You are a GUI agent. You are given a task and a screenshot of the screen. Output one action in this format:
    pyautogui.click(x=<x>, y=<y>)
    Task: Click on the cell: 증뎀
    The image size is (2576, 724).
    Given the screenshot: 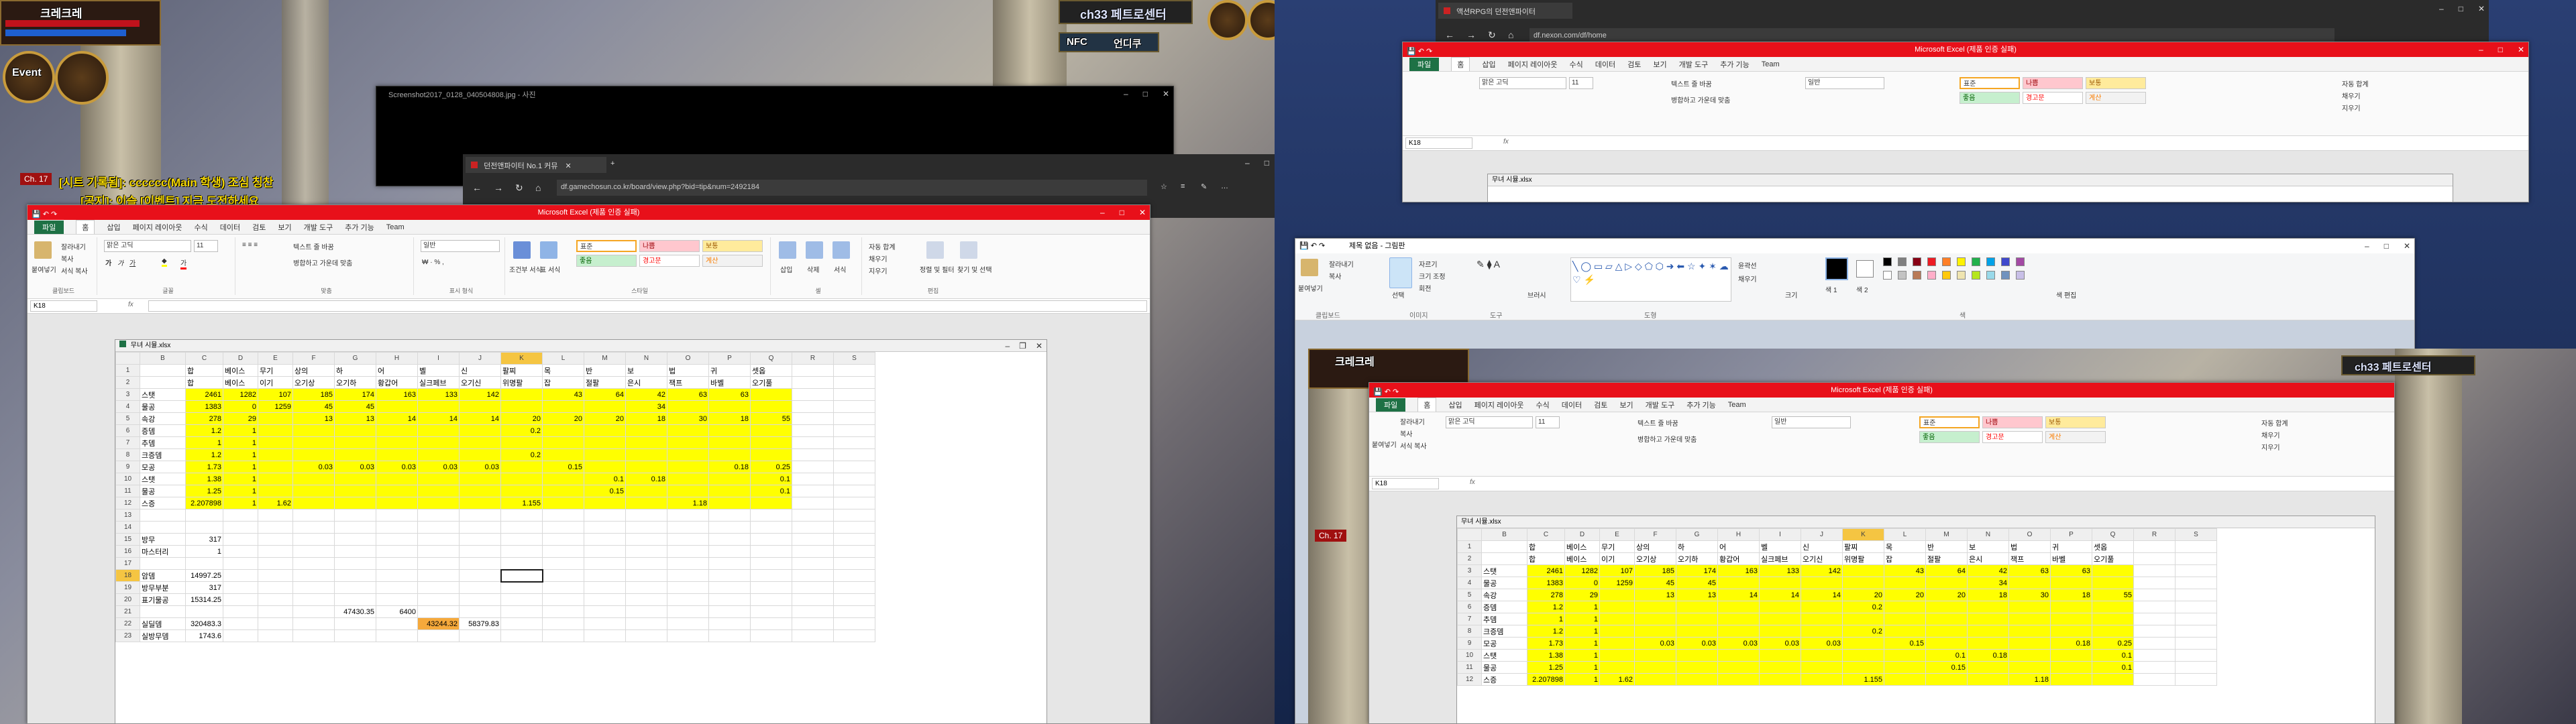 What is the action you would take?
    pyautogui.click(x=163, y=430)
    